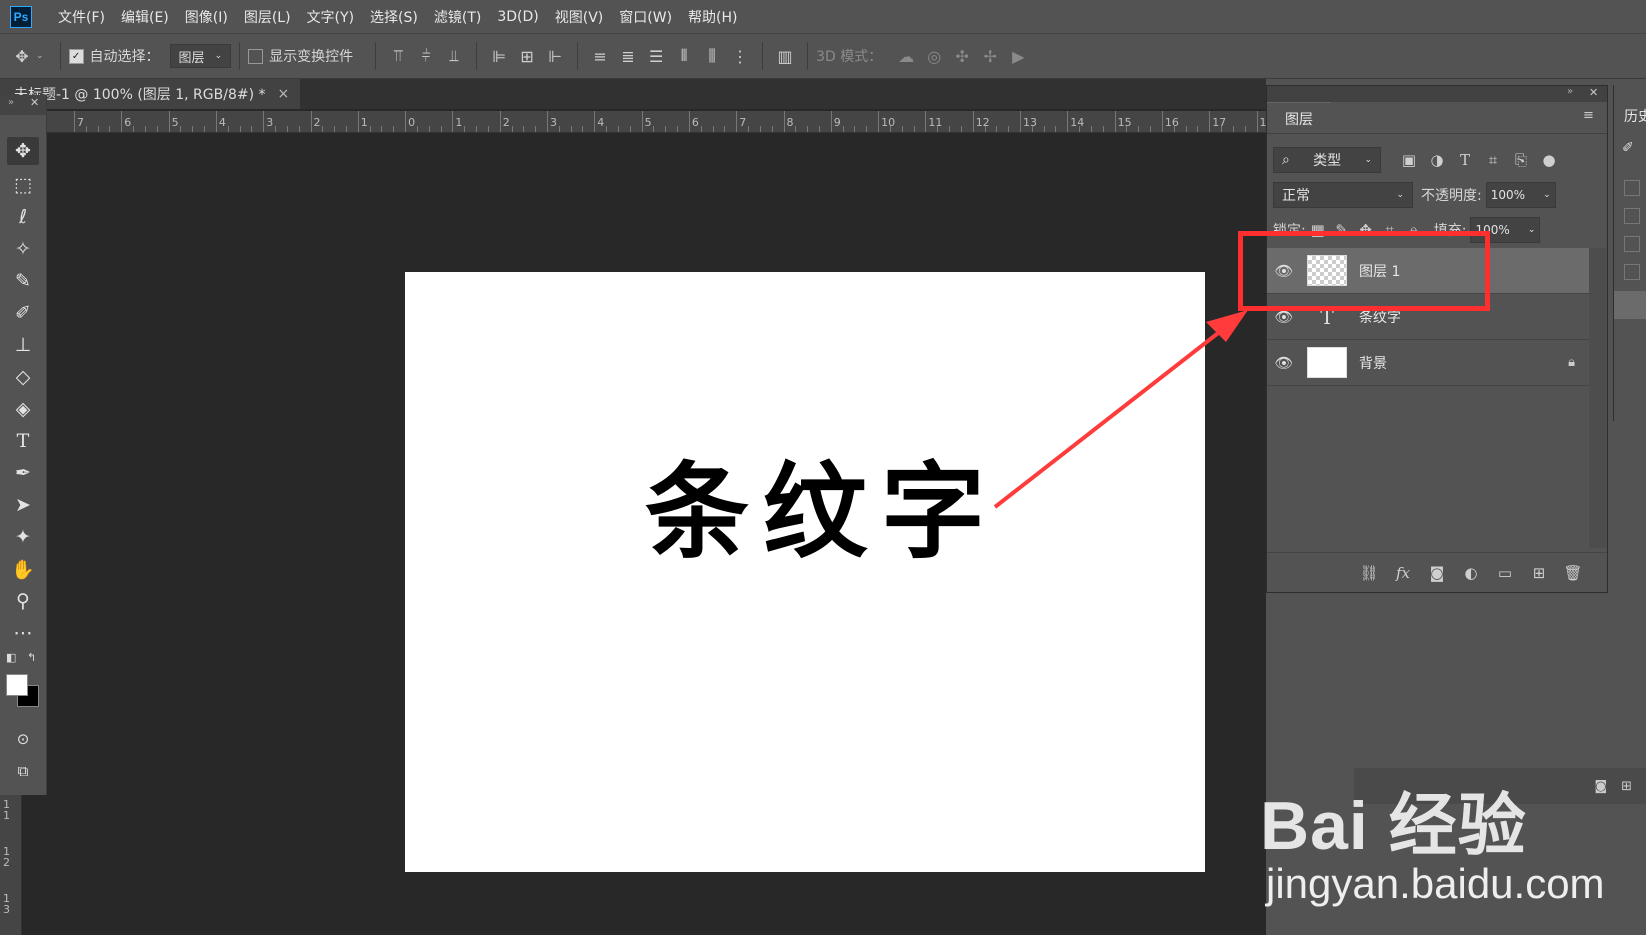 This screenshot has height=935, width=1646. Describe the element at coordinates (23, 739) in the screenshot. I see `quick-mask-icon: ⊙` at that location.